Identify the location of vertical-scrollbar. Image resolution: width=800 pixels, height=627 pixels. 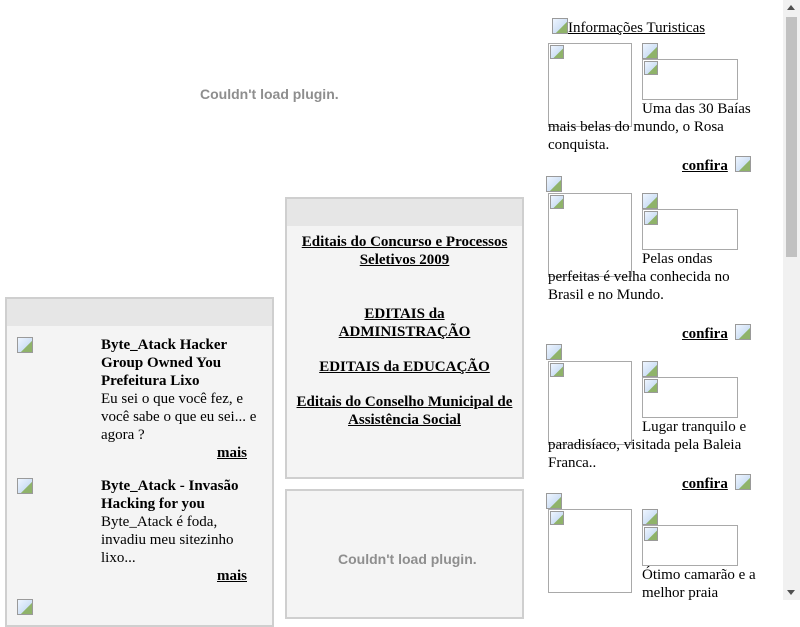
(791, 300).